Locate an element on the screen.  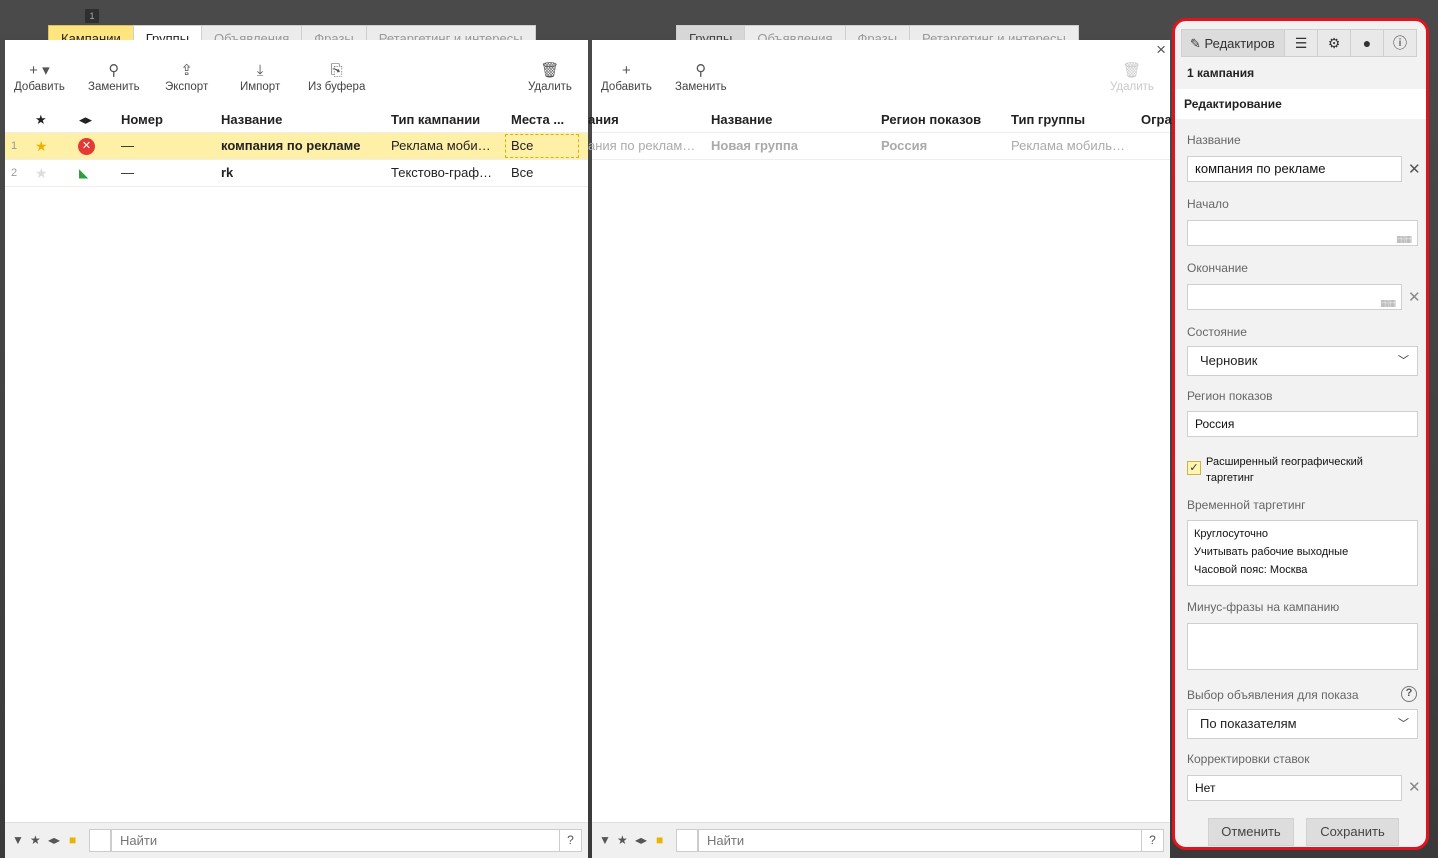
from-buffer-button: ⎘ Из буфера is located at coordinates (336, 77).